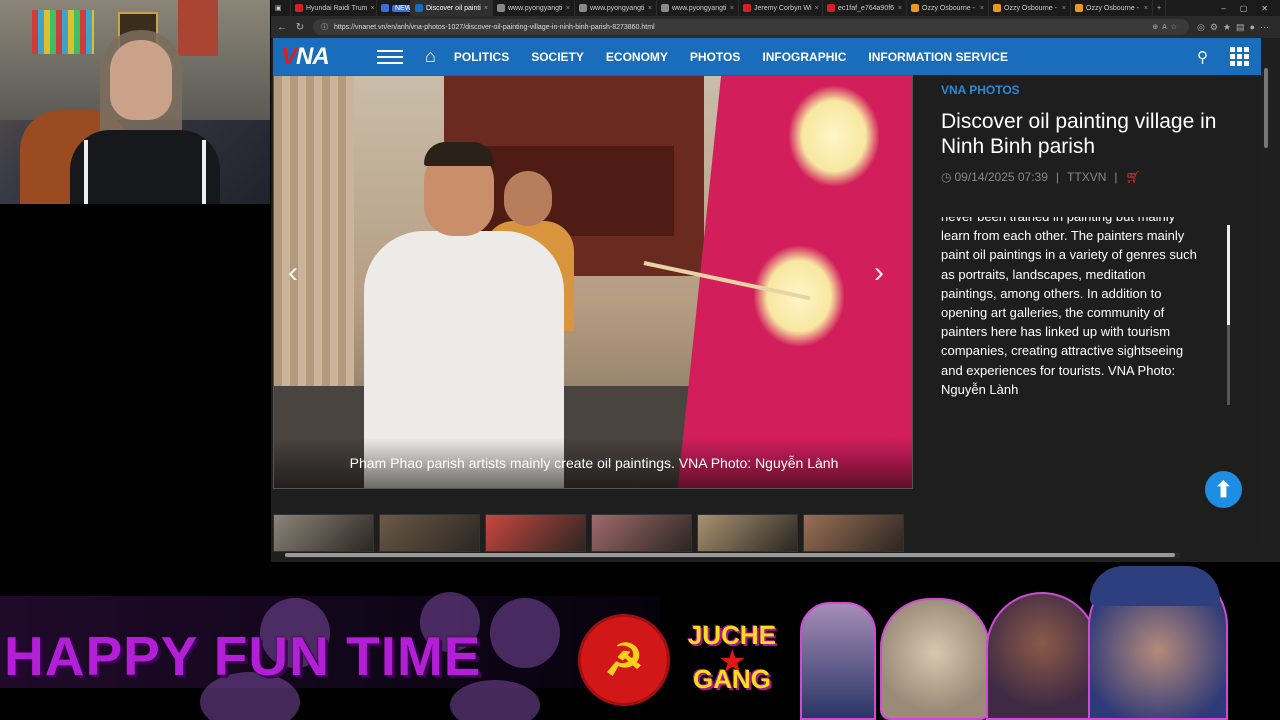 The width and height of the screenshot is (1280, 720). What do you see at coordinates (879, 273) in the screenshot?
I see `next-slide-icon: ›` at bounding box center [879, 273].